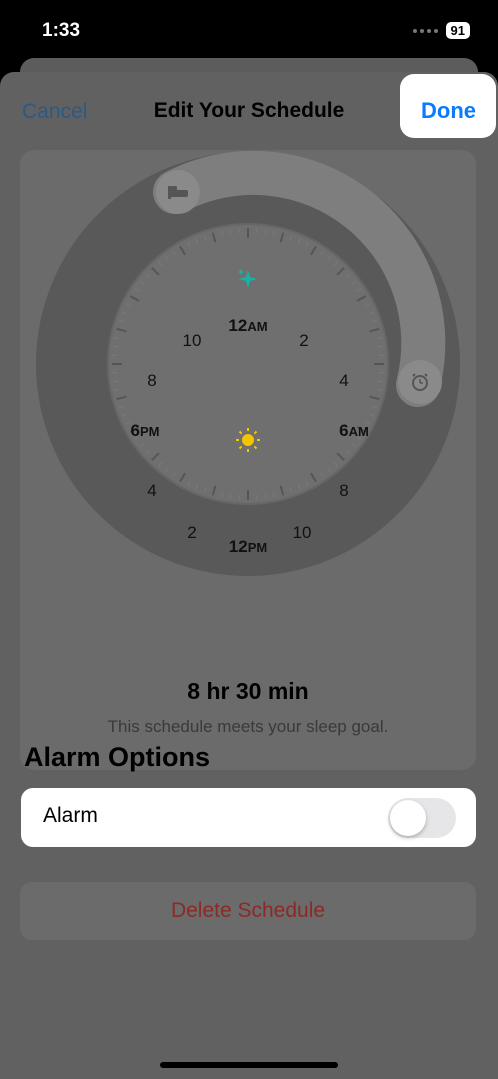  Describe the element at coordinates (343, 380) in the screenshot. I see `label-4-top-right: 4` at that location.